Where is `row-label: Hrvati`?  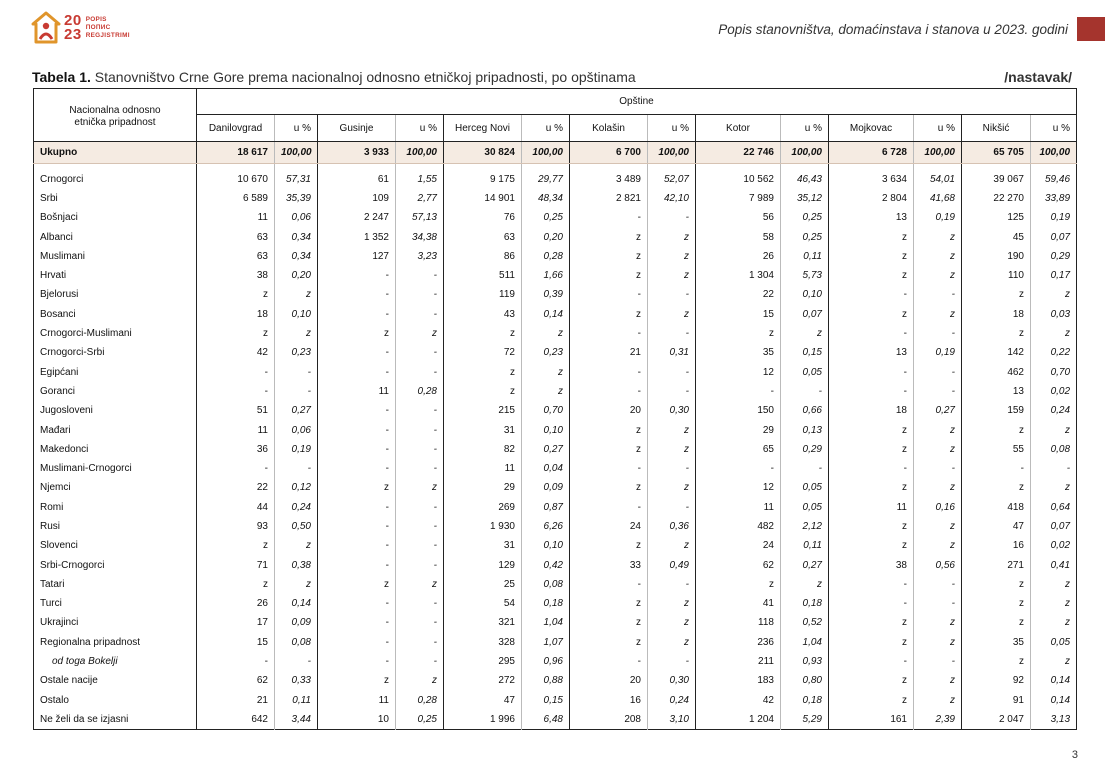
row-label: Hrvati is located at coordinates (115, 275).